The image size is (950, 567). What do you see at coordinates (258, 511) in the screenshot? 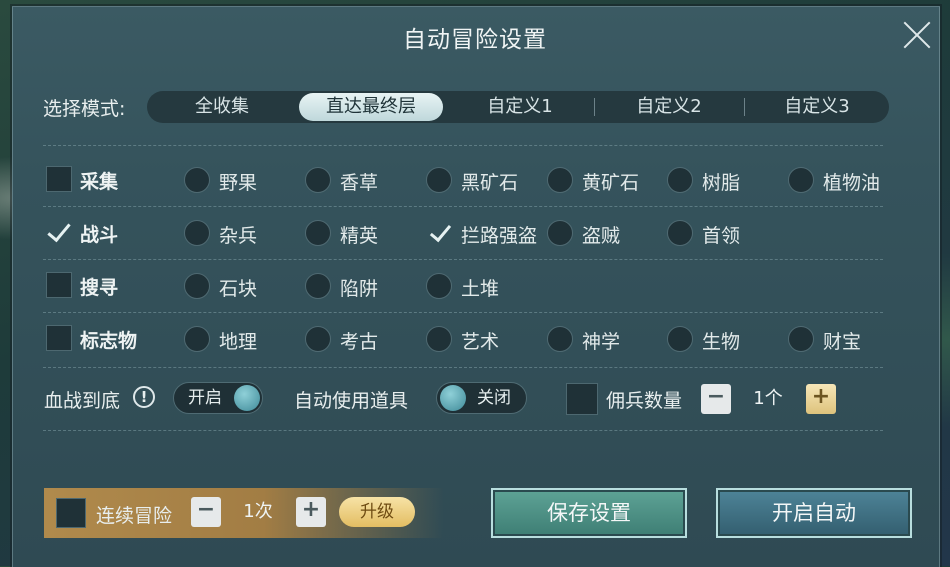
I see `continuous-count: 1次` at bounding box center [258, 511].